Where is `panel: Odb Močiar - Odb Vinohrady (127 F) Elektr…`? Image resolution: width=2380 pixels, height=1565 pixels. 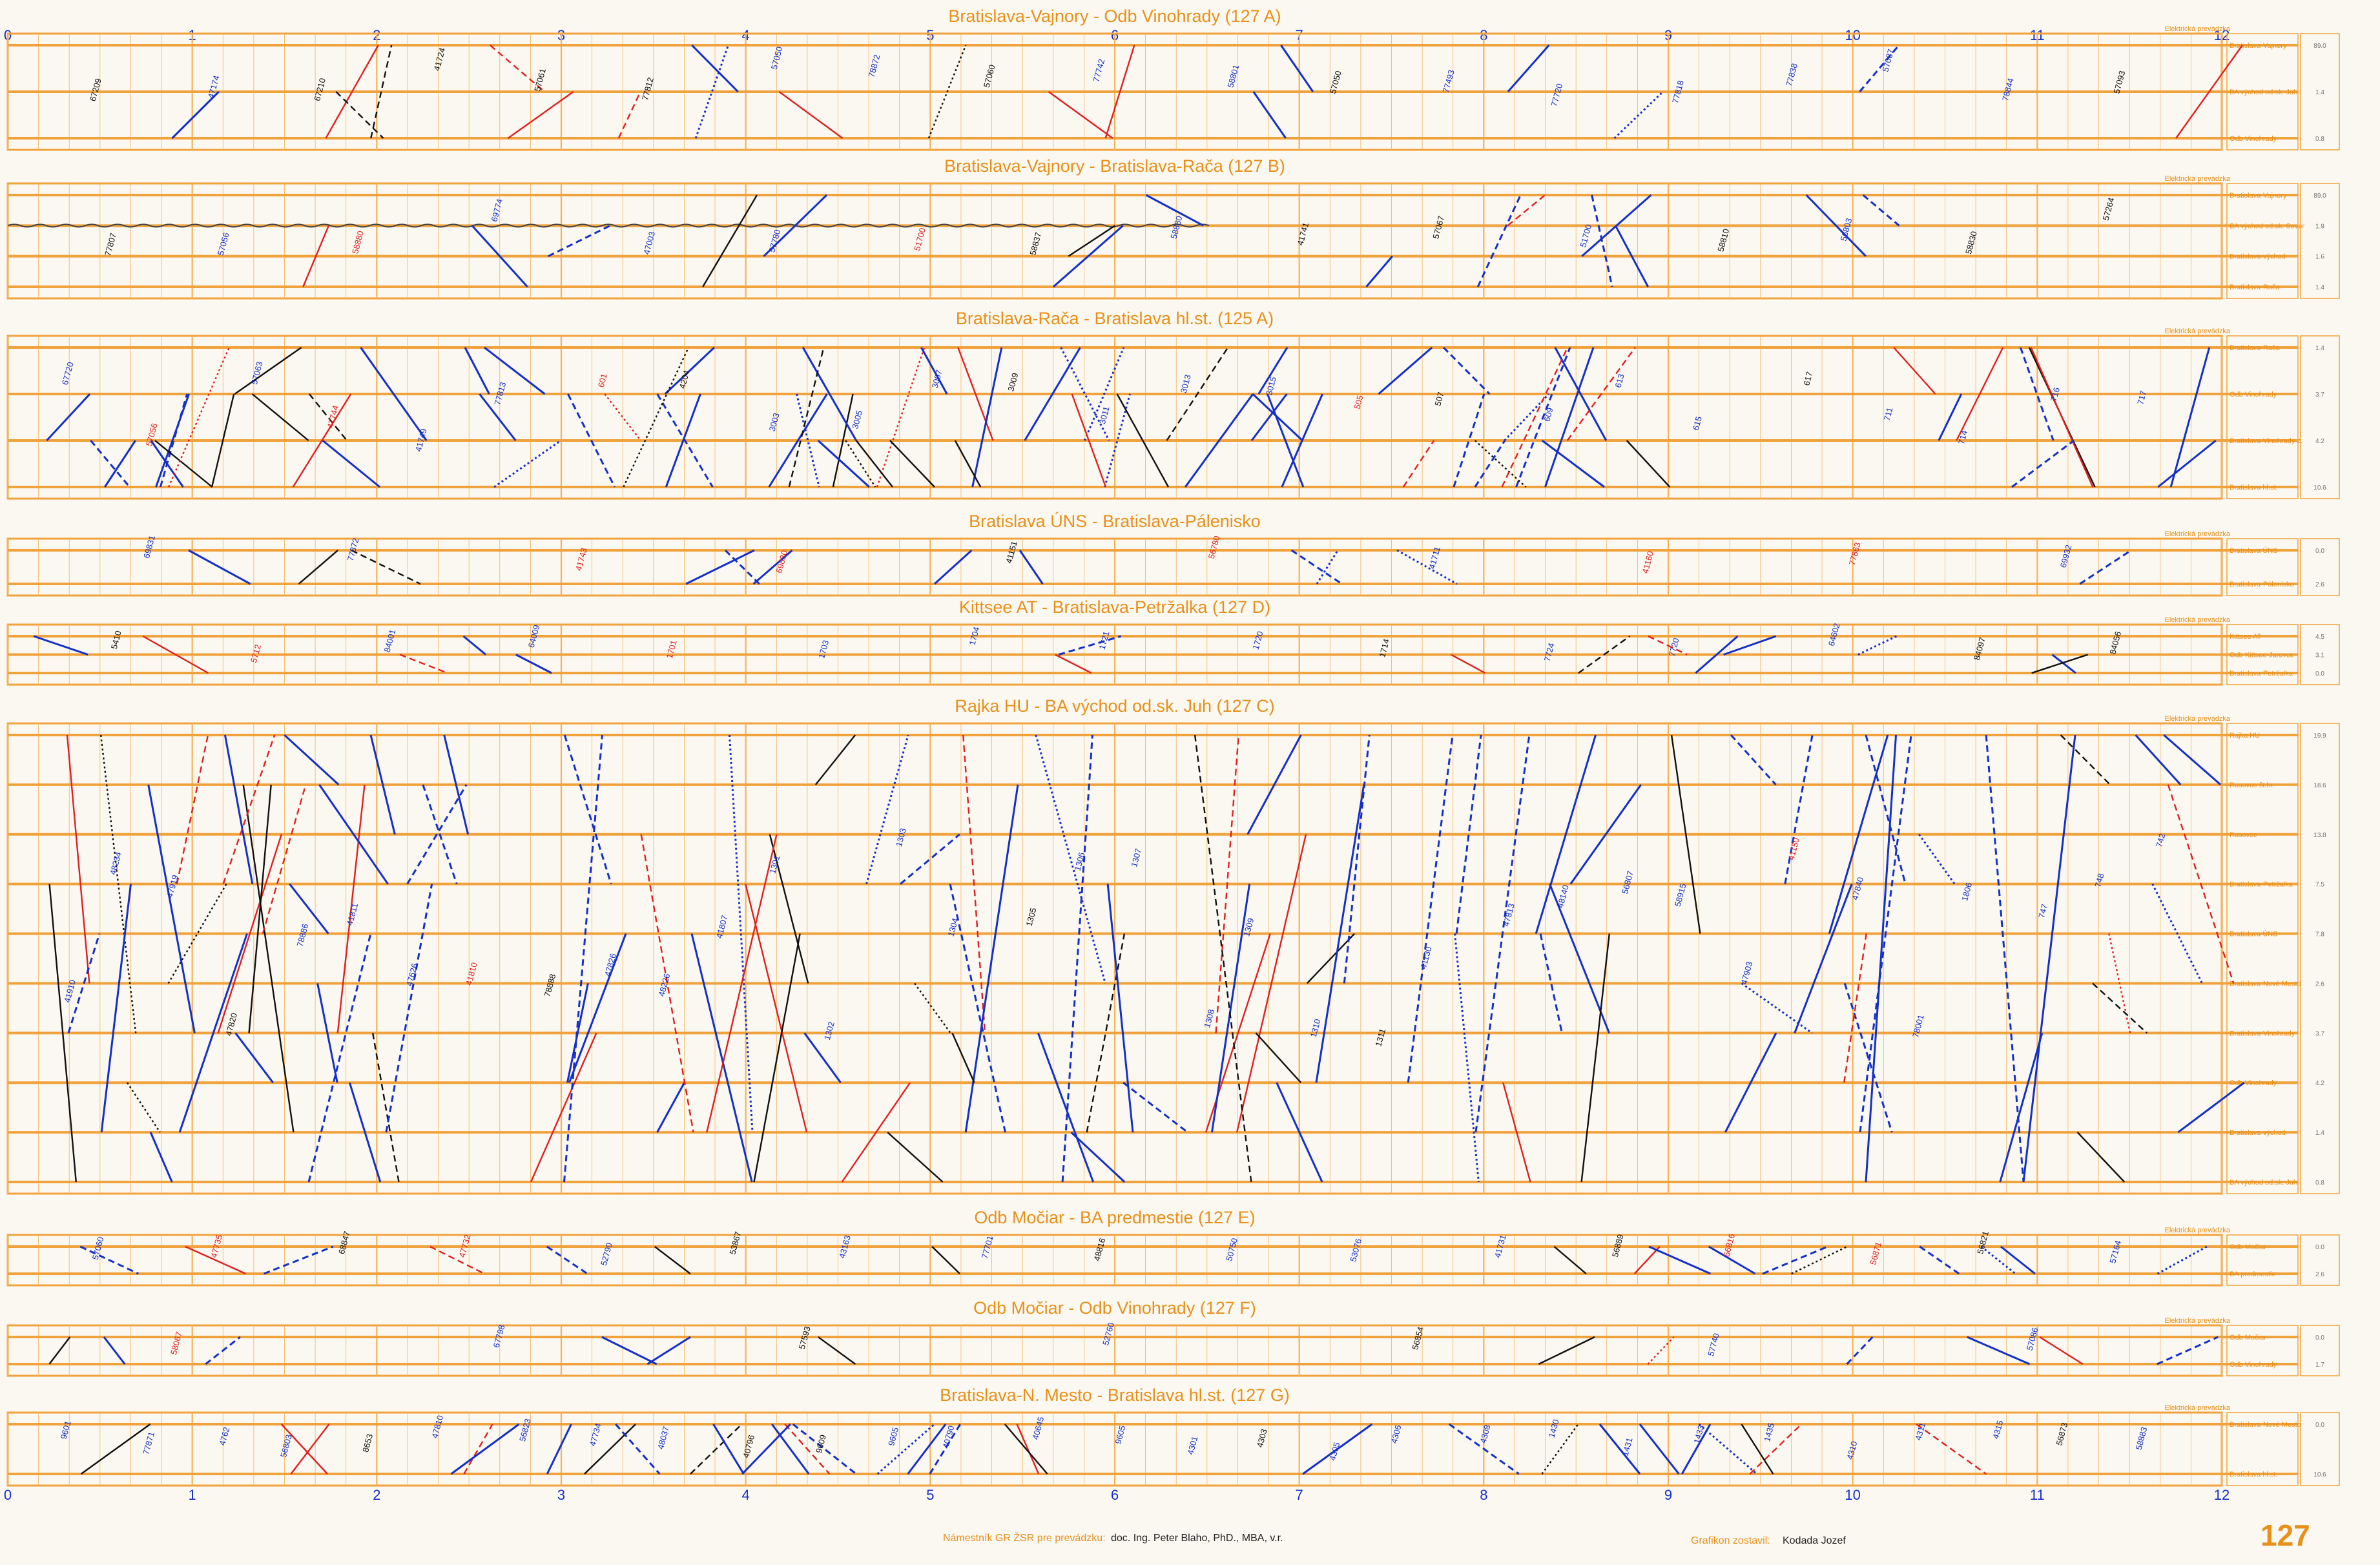
panel: Odb Močiar - Odb Vinohrady (127 F) Elektr… is located at coordinates (1173, 1337).